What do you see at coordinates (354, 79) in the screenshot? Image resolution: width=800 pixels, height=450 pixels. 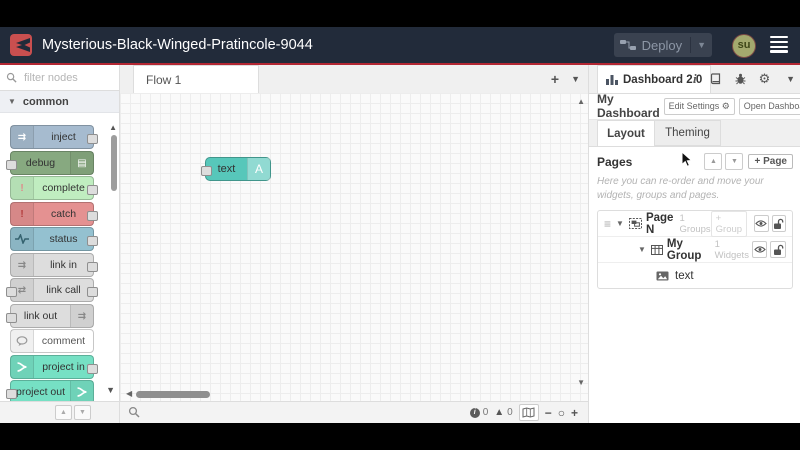 I see `flow-tab-bar: Flow 1 + ▼` at bounding box center [354, 79].